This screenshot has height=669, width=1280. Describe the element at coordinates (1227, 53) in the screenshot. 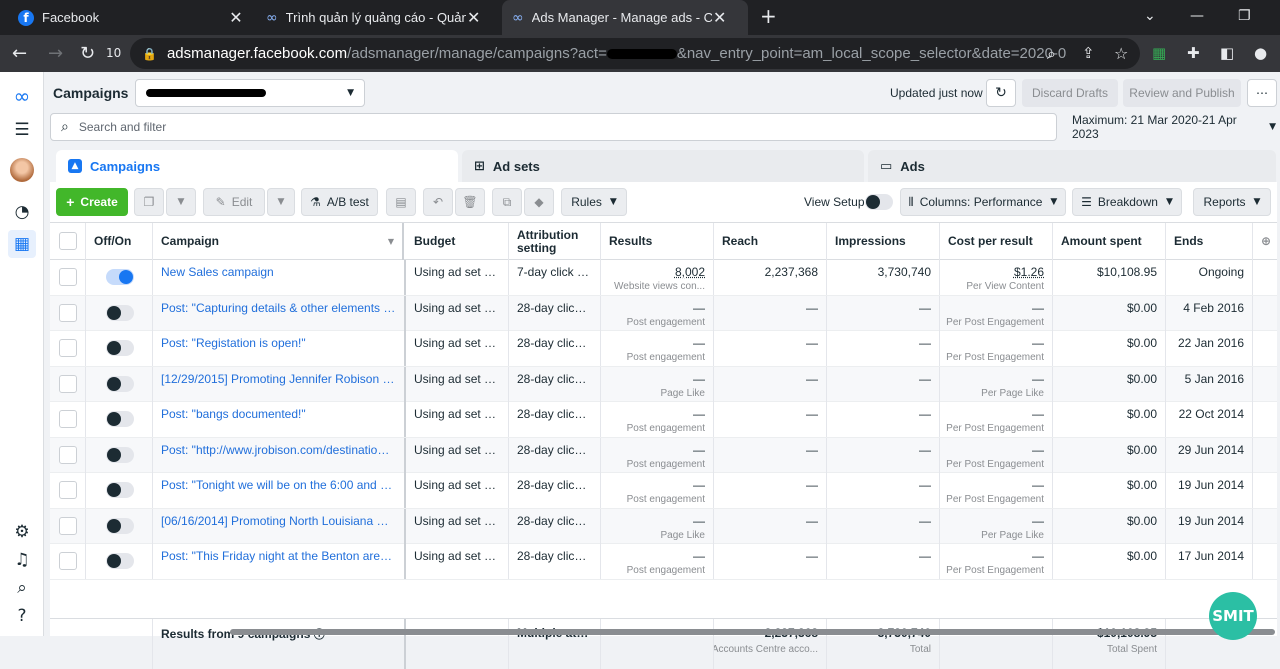

I see `sidepanel-icon: ◧` at that location.